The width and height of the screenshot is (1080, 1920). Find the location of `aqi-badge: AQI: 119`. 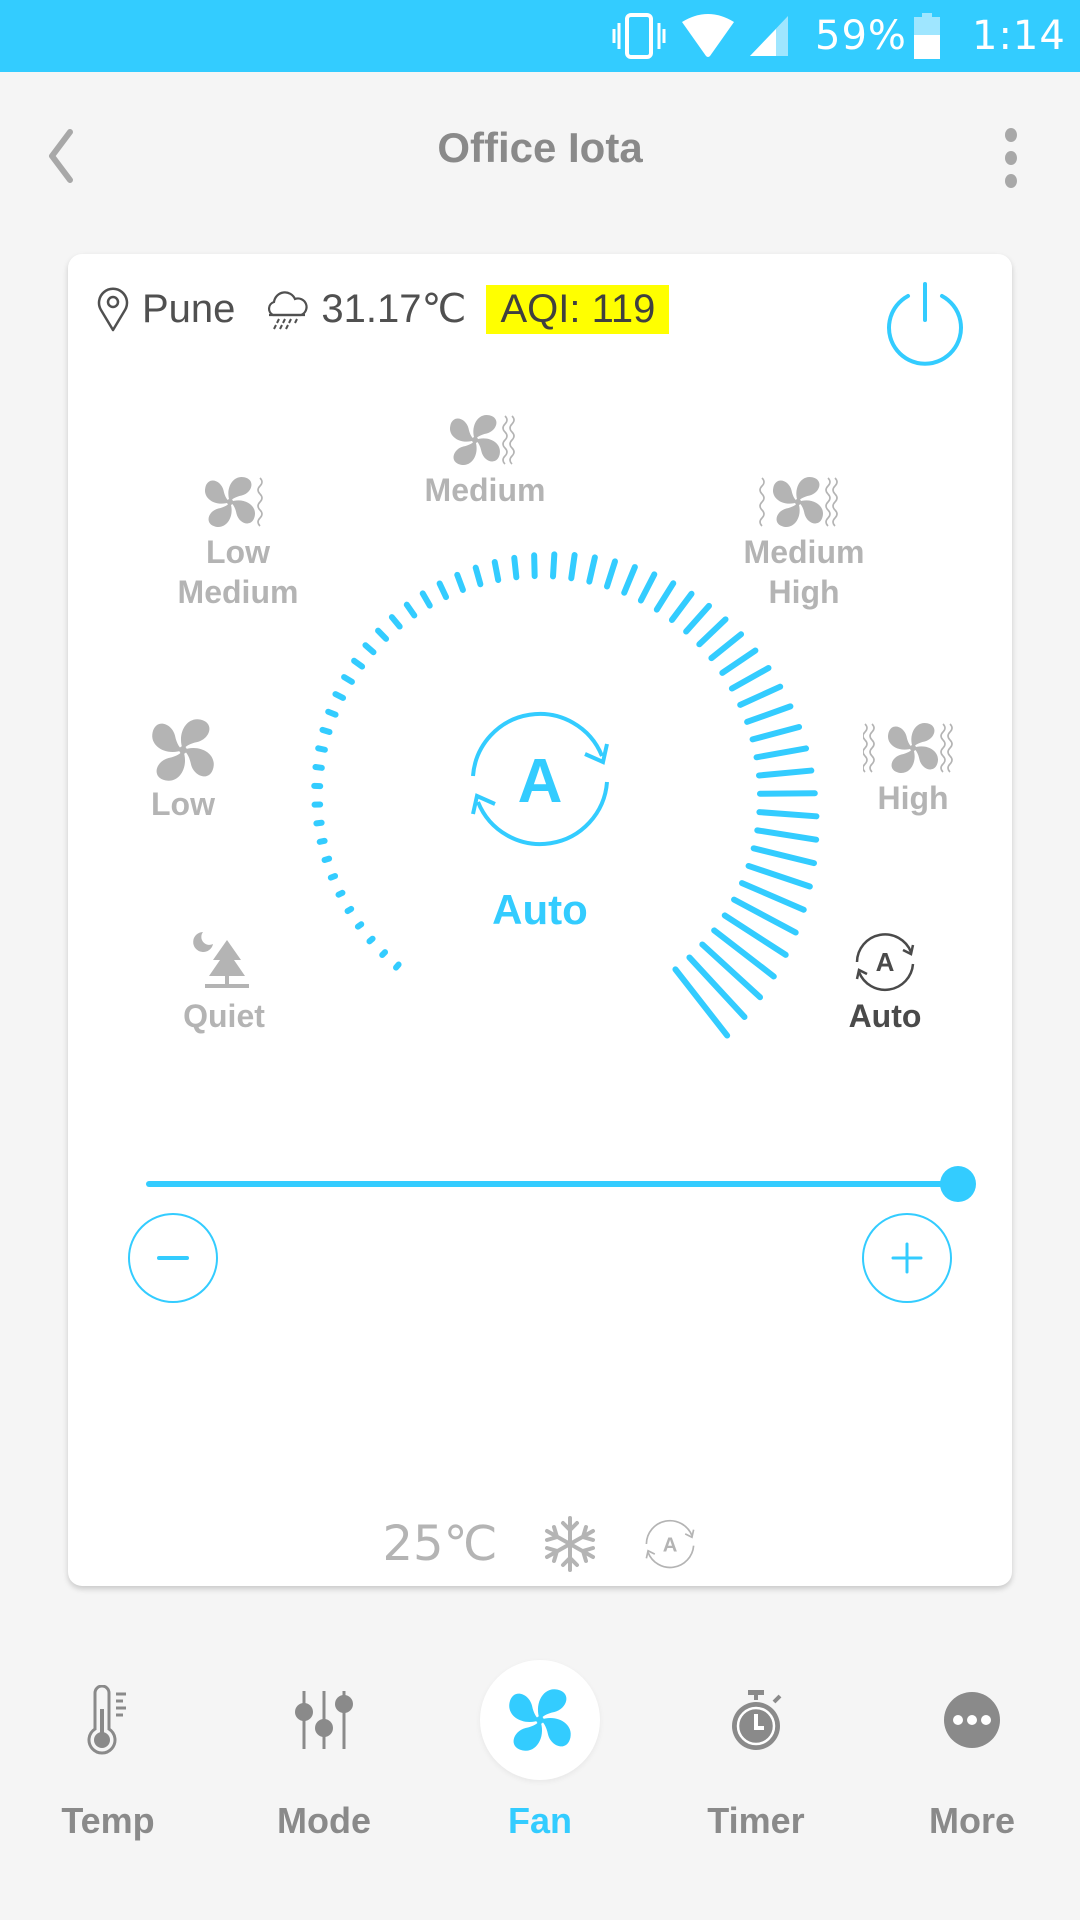

aqi-badge: AQI: 119 is located at coordinates (578, 309).